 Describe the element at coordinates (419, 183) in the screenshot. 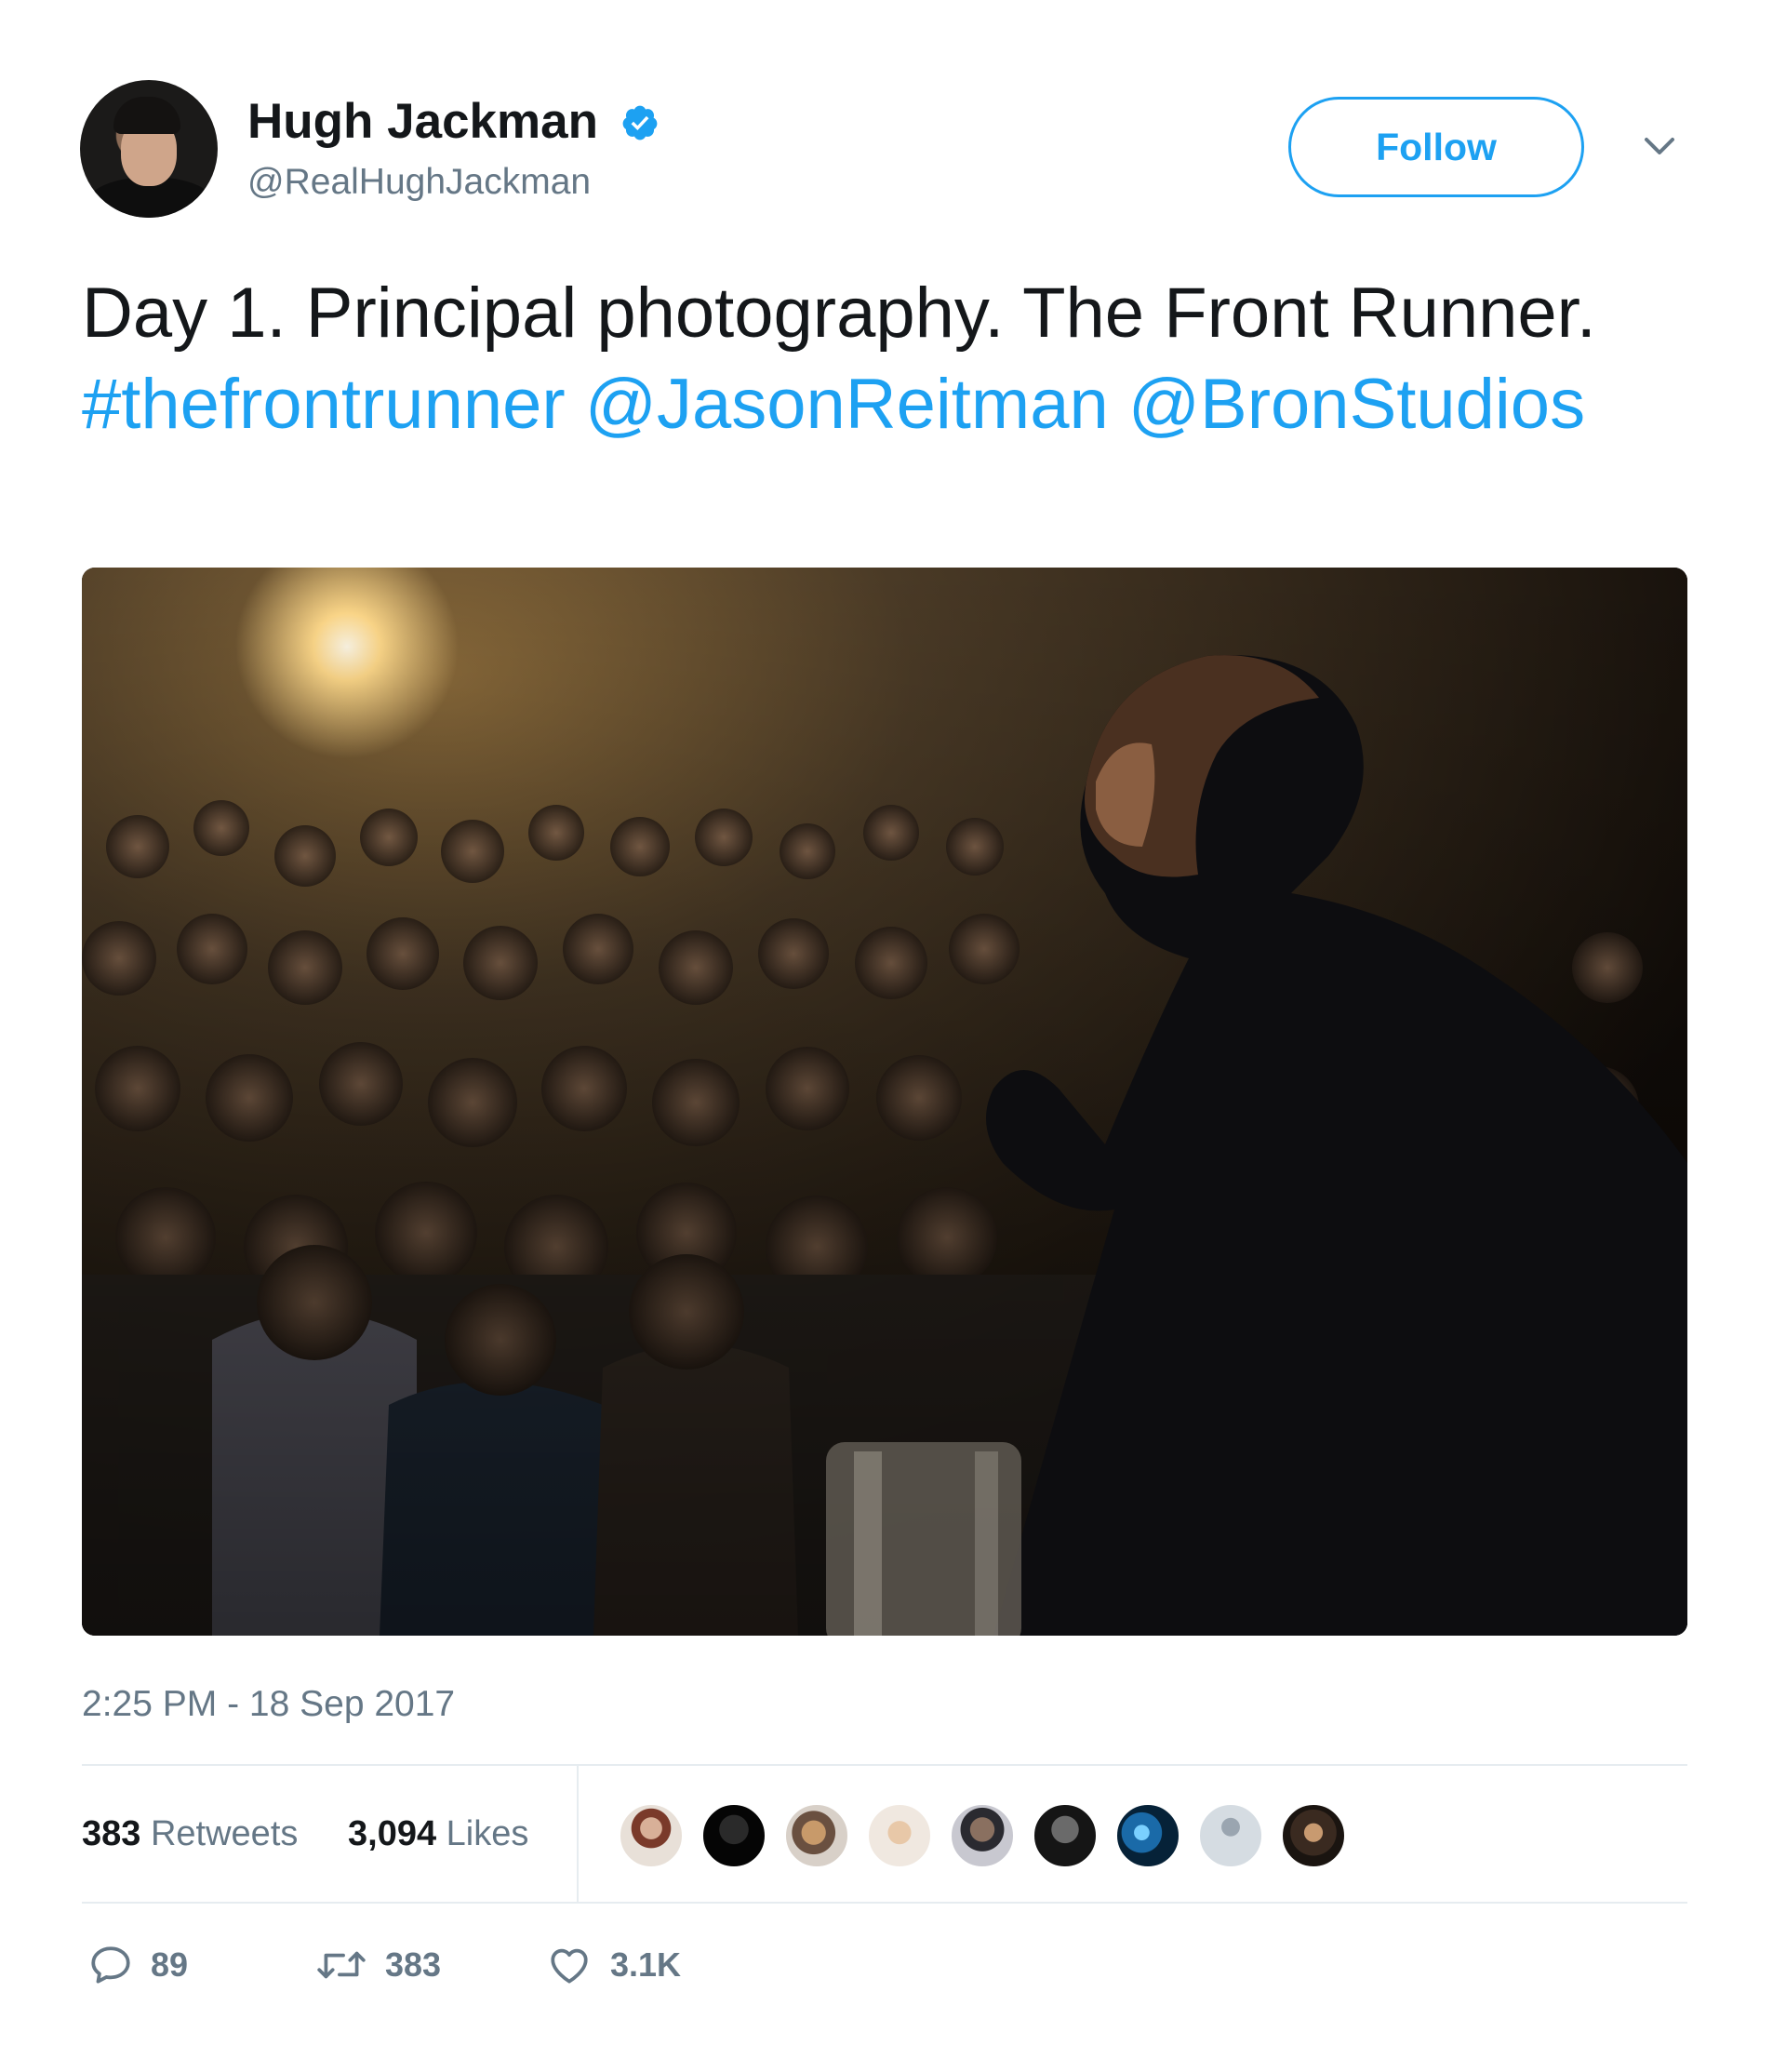

I see `user-handle: @RealHughJackman` at that location.